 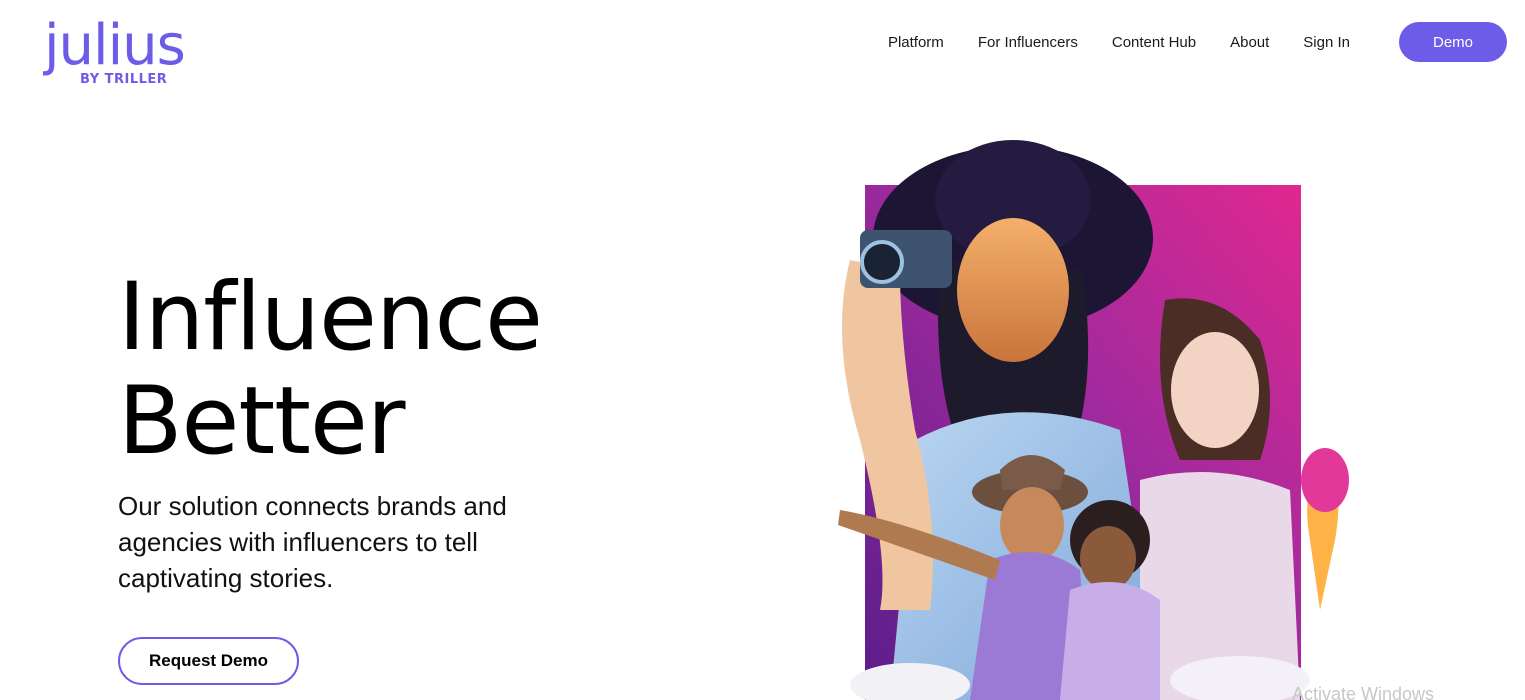 I want to click on nav-about: About, so click(x=1249, y=42).